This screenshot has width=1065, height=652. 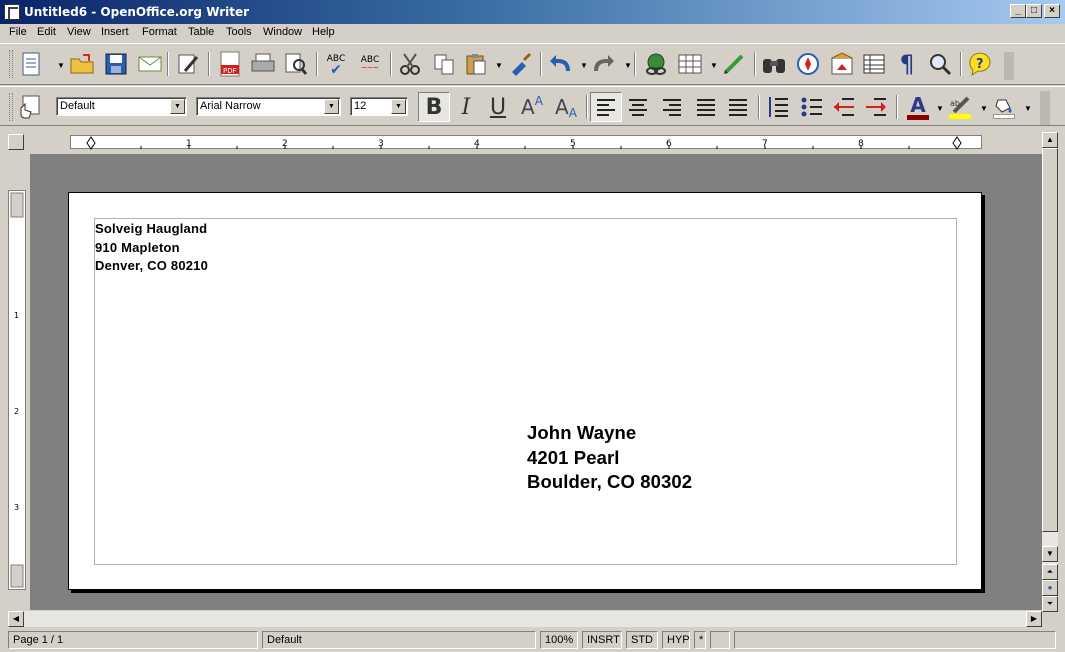 I want to click on horizontal-ruler: 1 2 3 4 5 6 7 8, so click(x=536, y=142).